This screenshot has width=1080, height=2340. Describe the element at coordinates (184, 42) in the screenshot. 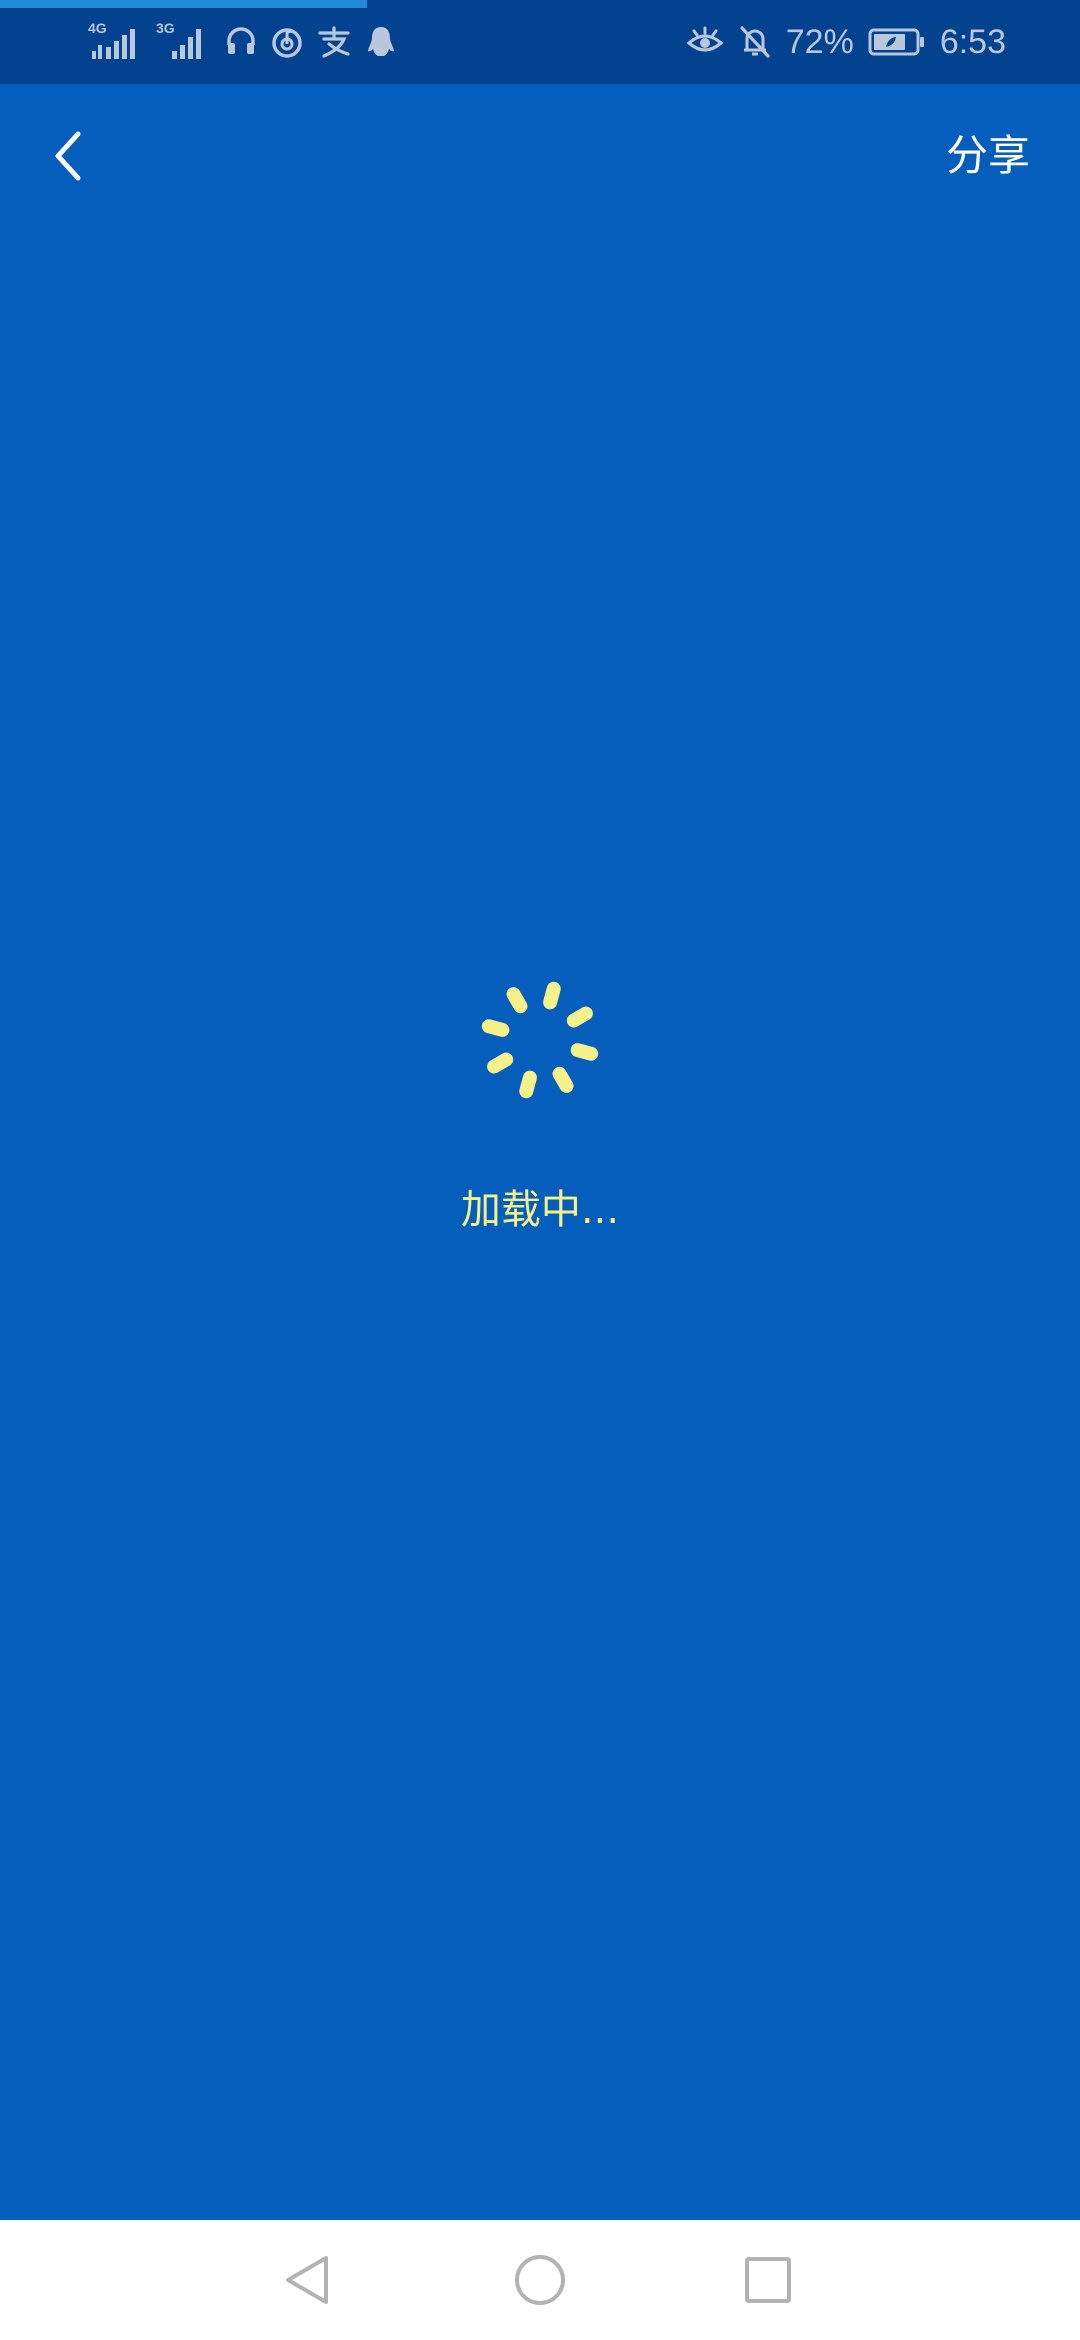

I see `3g-signal-icon: 3G` at that location.